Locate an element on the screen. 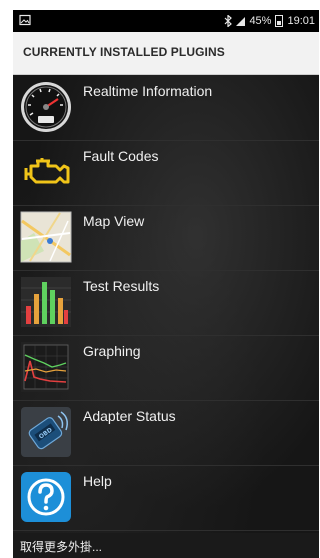  plugin-row-adapter-status: OBD Adapter Status is located at coordinates (166, 433).